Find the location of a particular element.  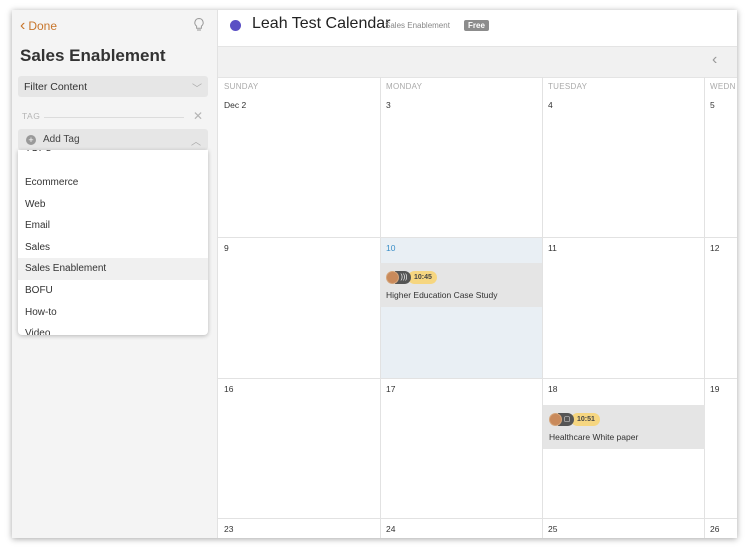

plus-circle-icon: + is located at coordinates (31, 139).